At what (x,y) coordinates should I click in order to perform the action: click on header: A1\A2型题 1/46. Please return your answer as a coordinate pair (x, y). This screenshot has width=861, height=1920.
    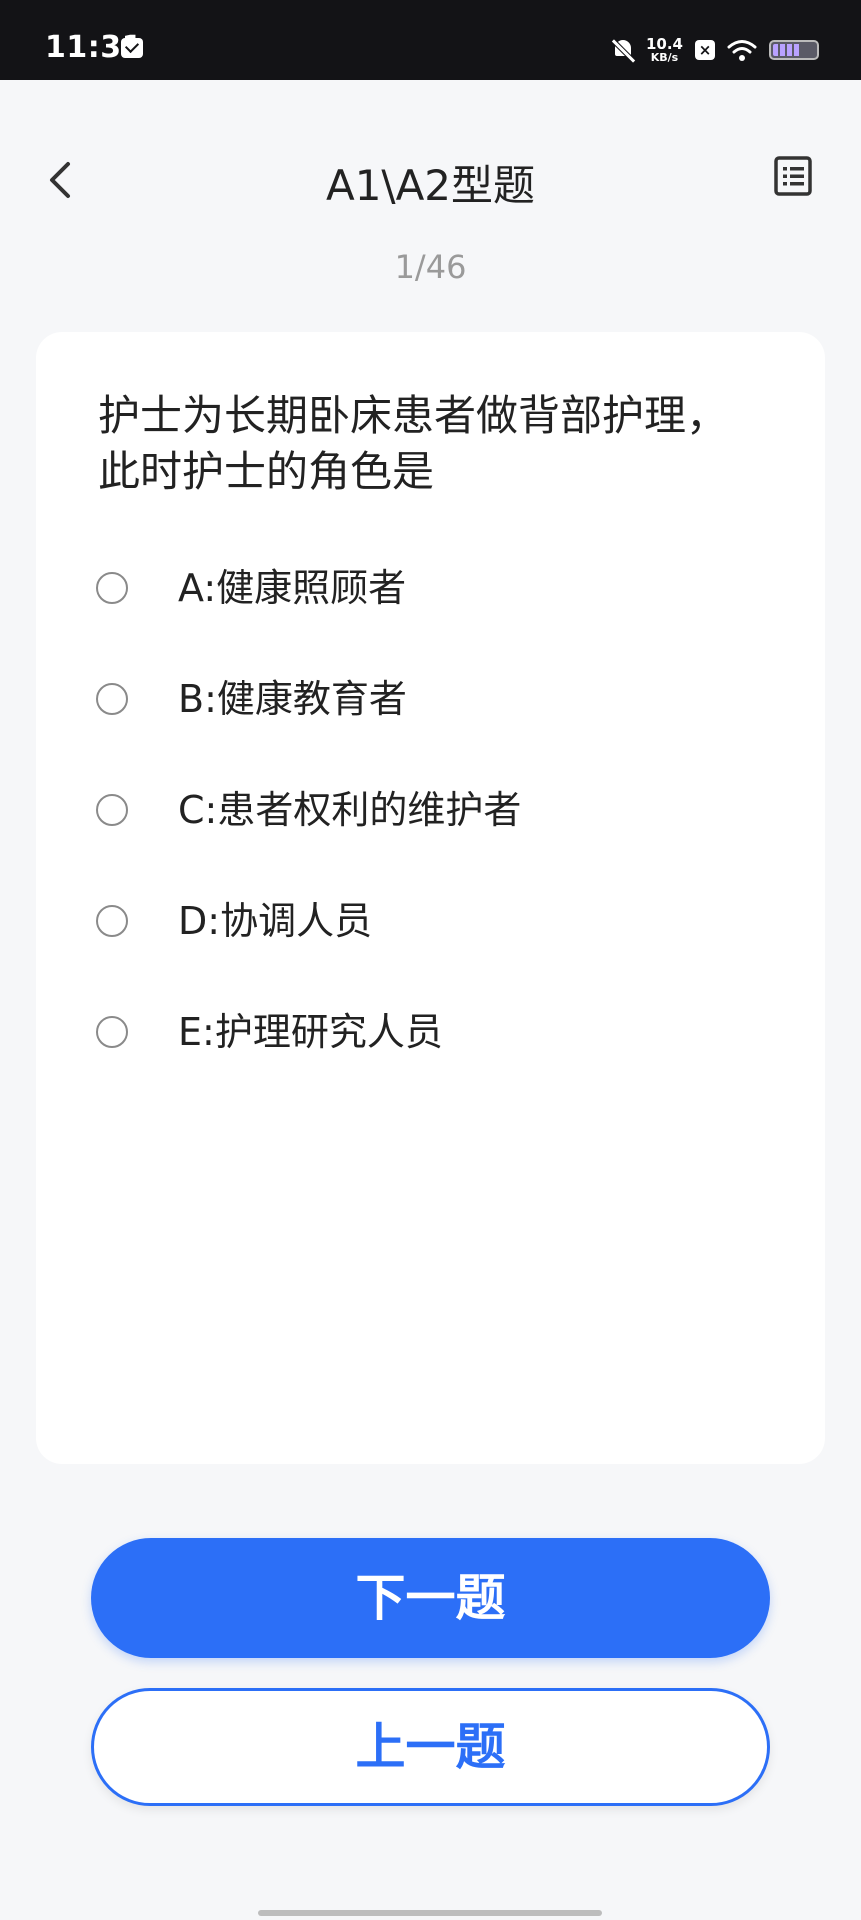
    Looking at the image, I should click on (430, 183).